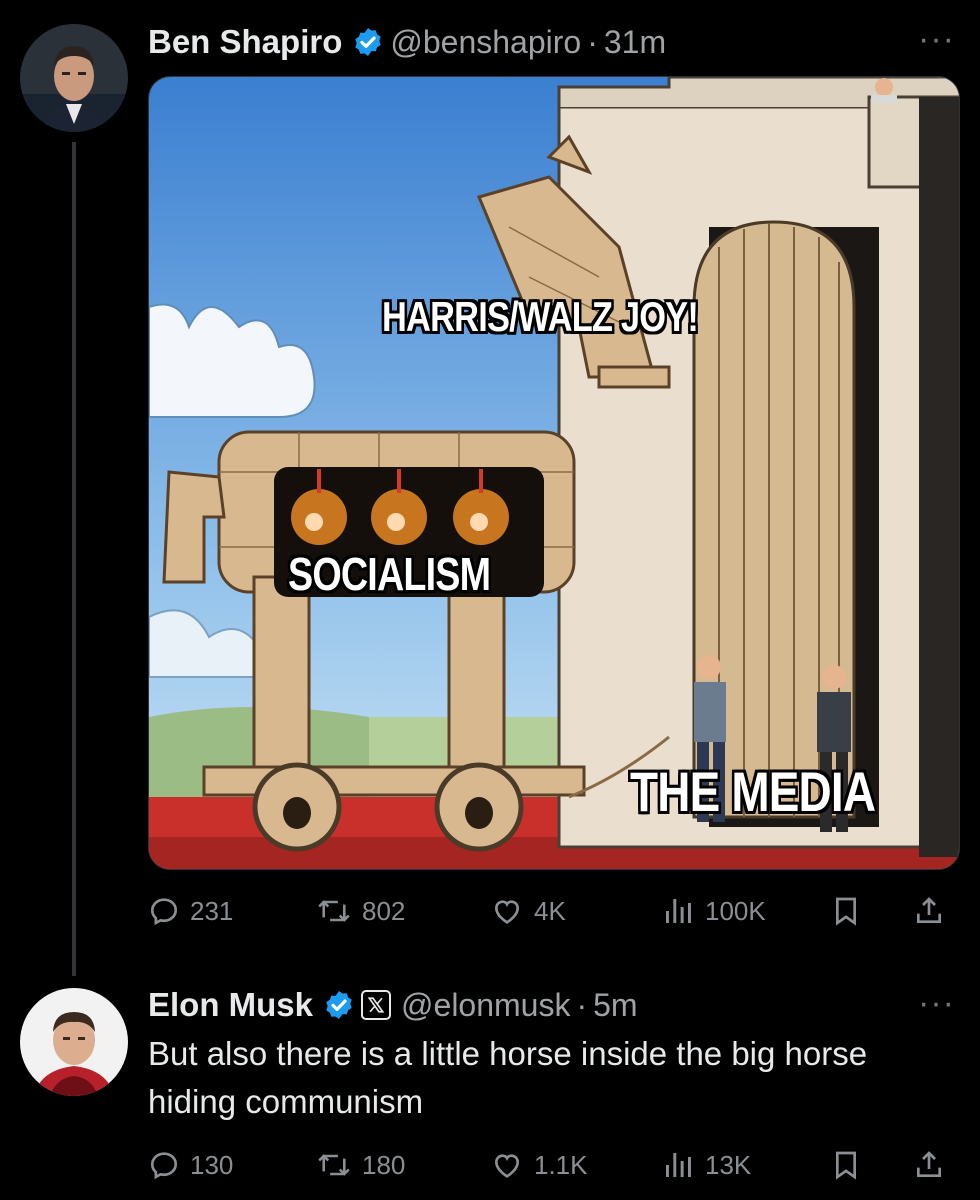 The width and height of the screenshot is (980, 1200). Describe the element at coordinates (389, 574) in the screenshot. I see `meme-label-horse-belly: SOCIALISM` at that location.